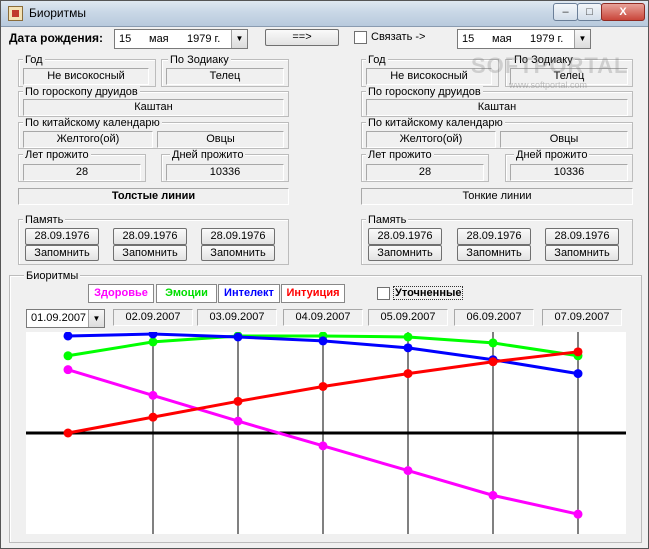 The height and width of the screenshot is (549, 649). I want to click on right-memory-date-3: 28.09.1976, so click(582, 236).